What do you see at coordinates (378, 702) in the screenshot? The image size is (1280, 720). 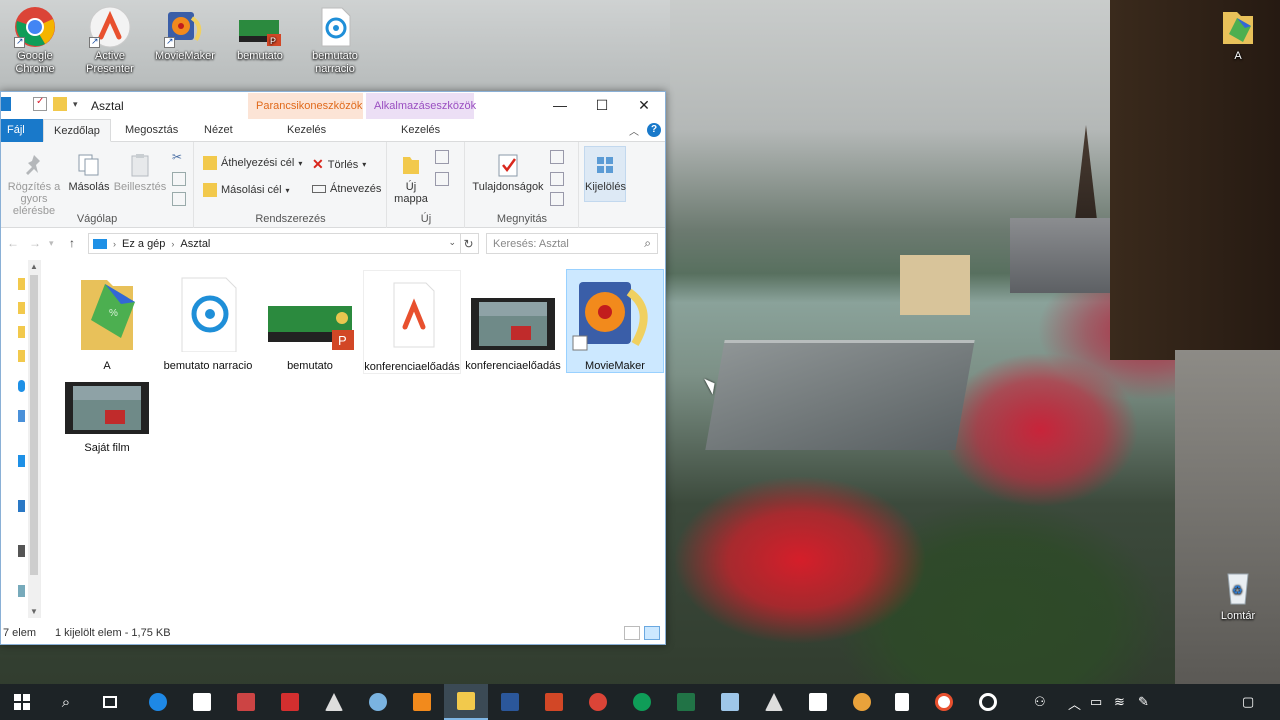 I see `paint-icon` at bounding box center [378, 702].